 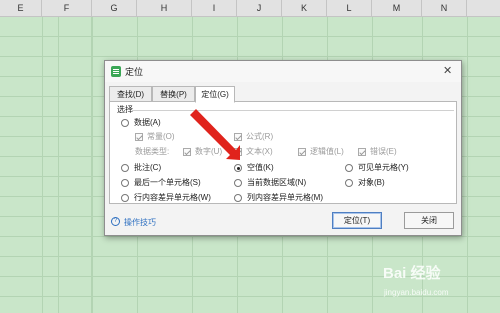 What do you see at coordinates (383, 151) in the screenshot?
I see `option-error-label: 错误(E)` at bounding box center [383, 151].